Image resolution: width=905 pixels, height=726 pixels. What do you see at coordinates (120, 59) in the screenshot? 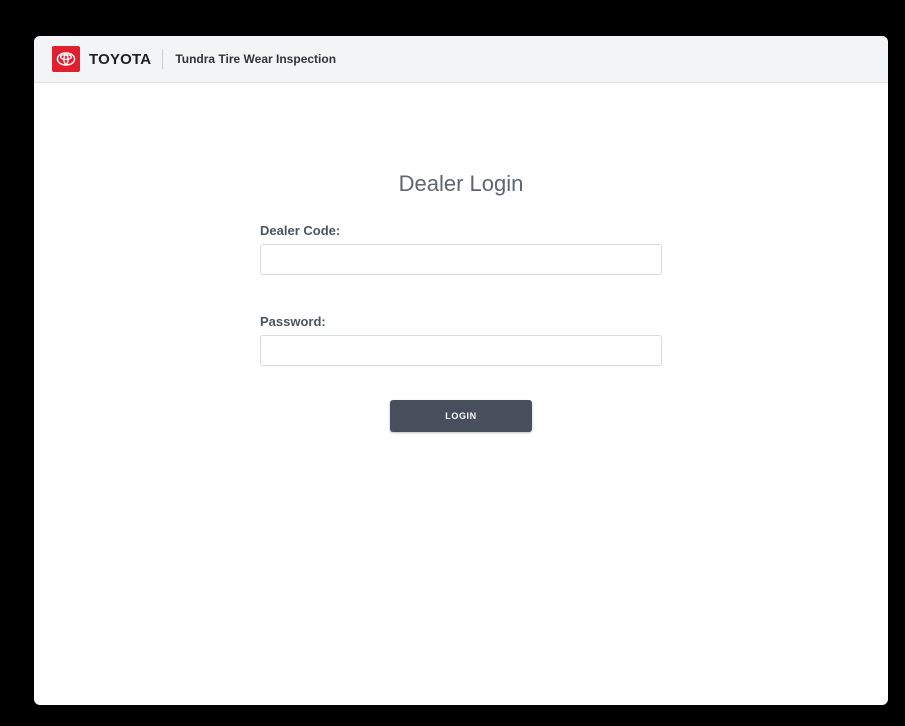
I see `brand-name: TOYOTA` at bounding box center [120, 59].